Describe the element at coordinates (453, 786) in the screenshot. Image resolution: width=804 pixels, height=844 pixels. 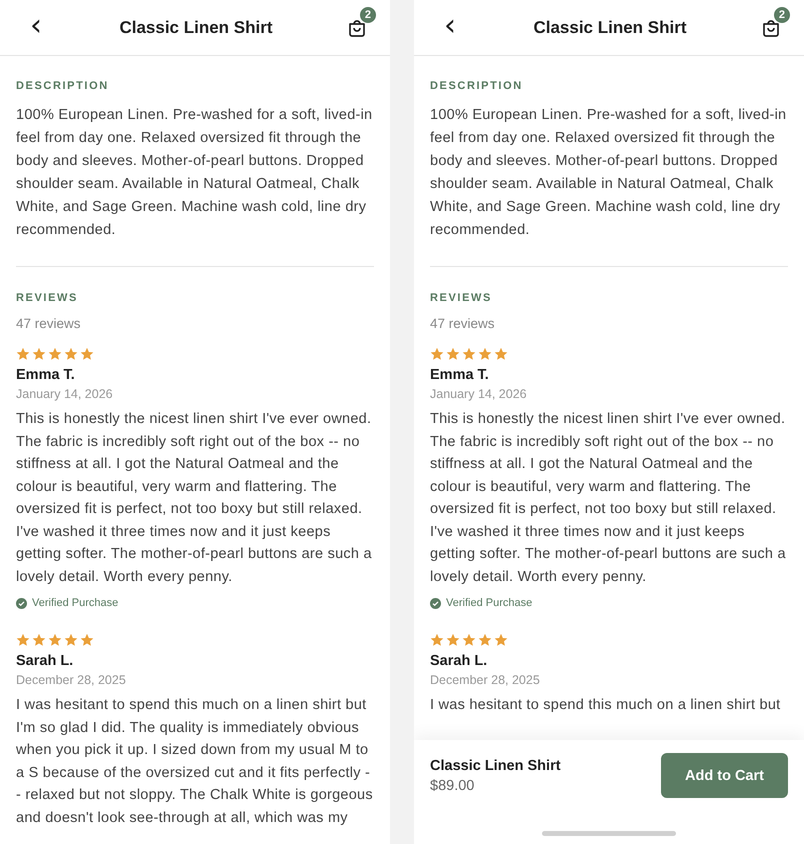
I see `product-price: $89.00` at that location.